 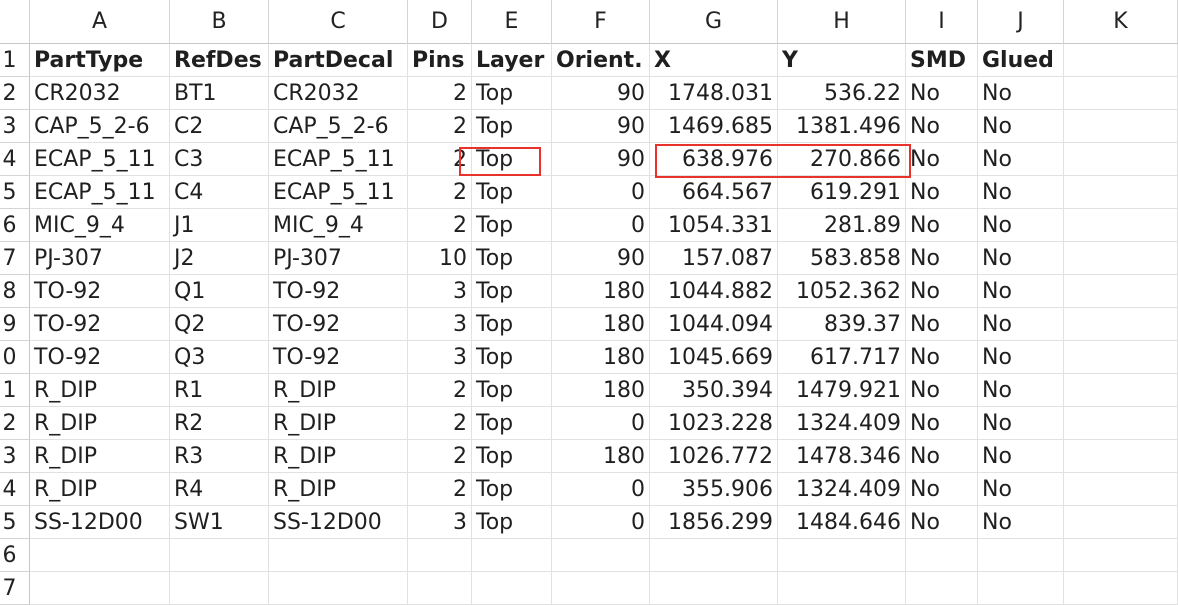 What do you see at coordinates (338, 258) in the screenshot?
I see `table-cell: PJ-307` at bounding box center [338, 258].